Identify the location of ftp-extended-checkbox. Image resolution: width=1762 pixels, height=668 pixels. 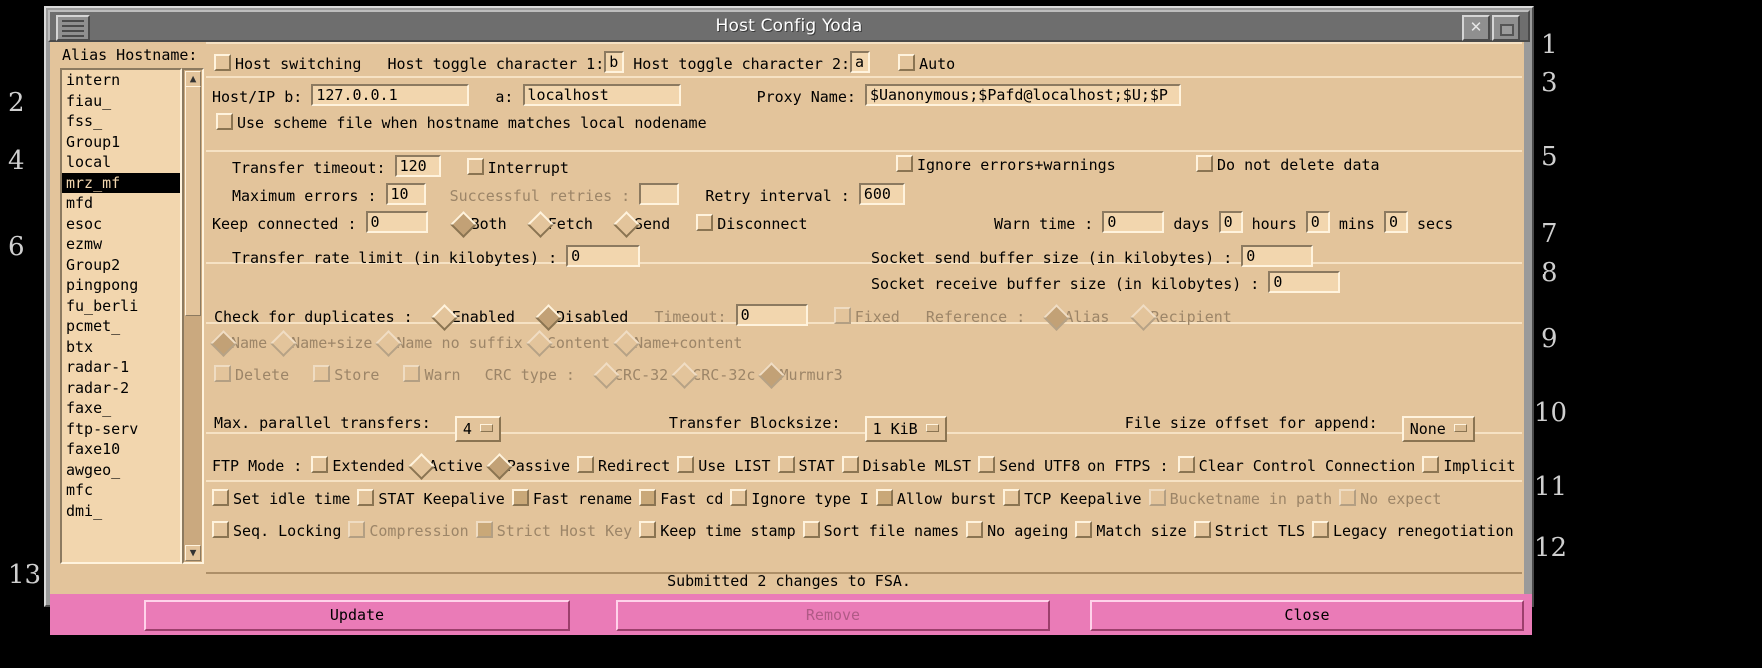
(320, 464).